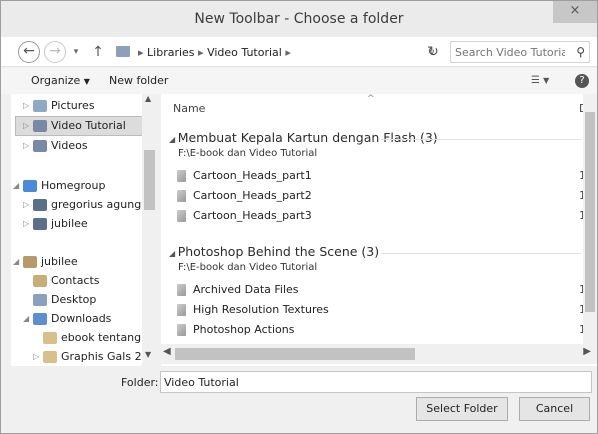 Image resolution: width=598 pixels, height=434 pixels. What do you see at coordinates (379, 216) in the screenshot?
I see `file-row: Cartoon_Heads_part311` at bounding box center [379, 216].